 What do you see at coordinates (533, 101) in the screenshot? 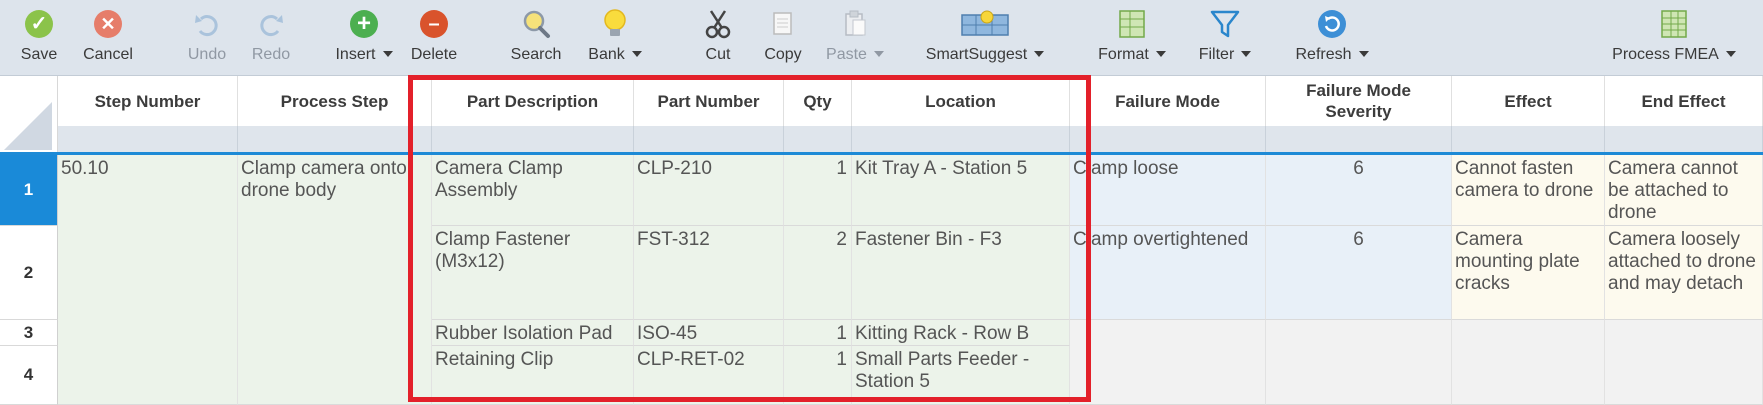
I see `col-header-part-description: Part Description` at bounding box center [533, 101].